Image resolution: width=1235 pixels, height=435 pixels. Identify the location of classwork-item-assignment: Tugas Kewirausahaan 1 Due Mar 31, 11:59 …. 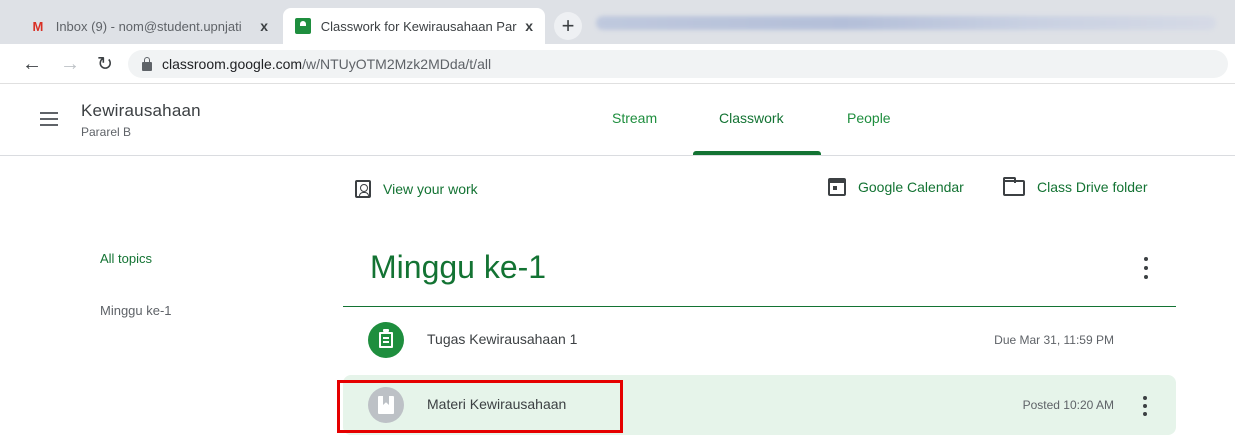
(759, 340).